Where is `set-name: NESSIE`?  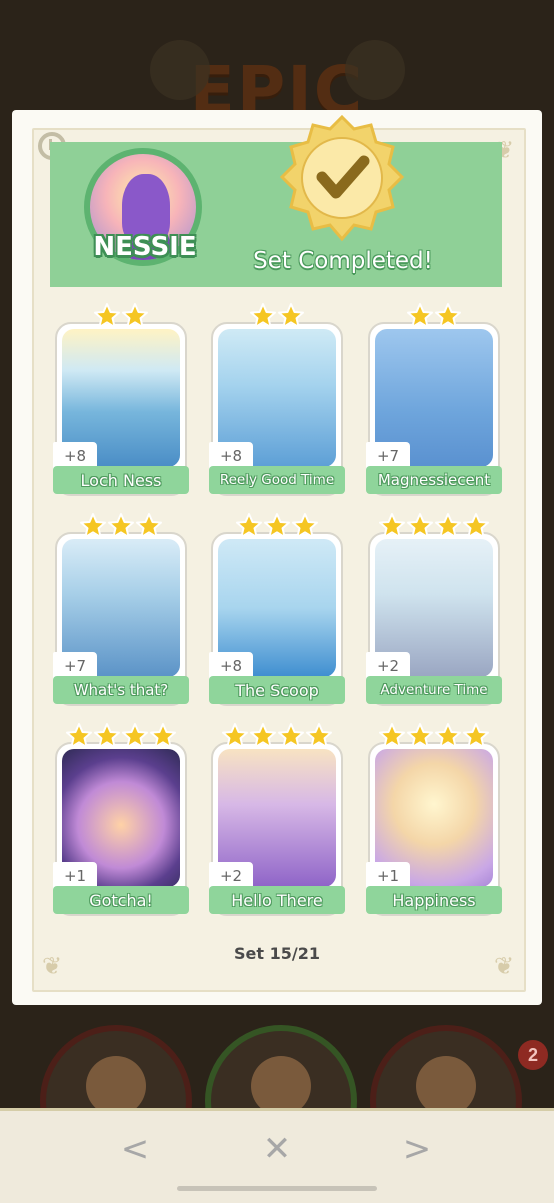 set-name: NESSIE is located at coordinates (145, 247).